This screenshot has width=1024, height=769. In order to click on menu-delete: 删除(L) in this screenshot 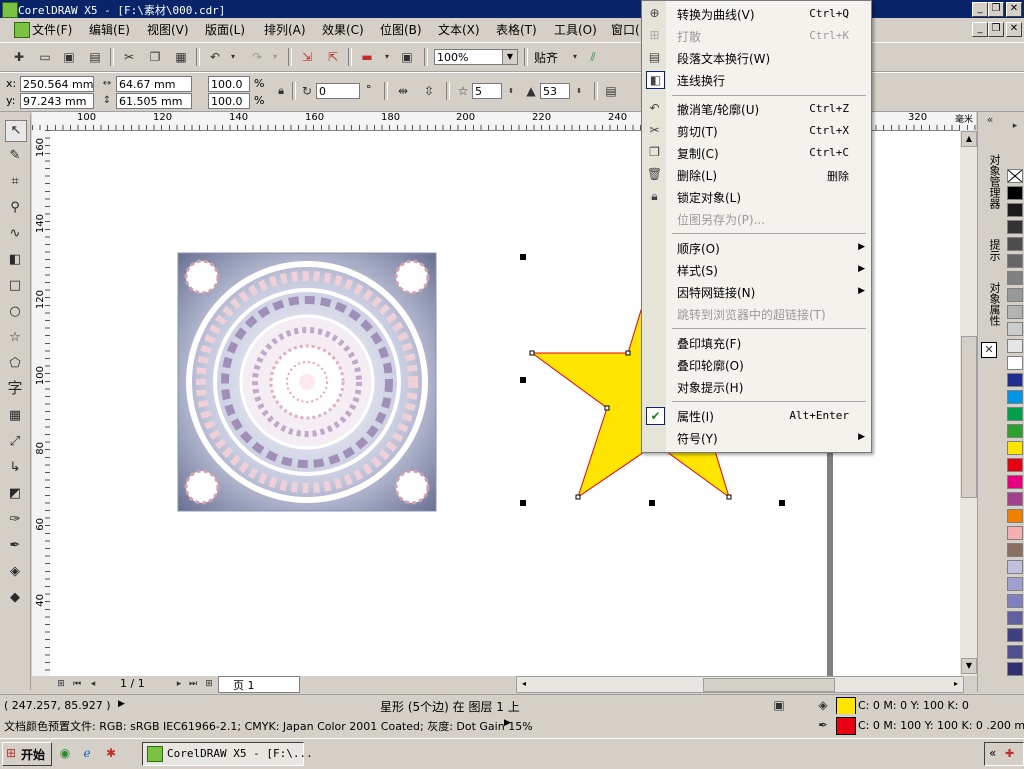, I will do `click(697, 175)`.